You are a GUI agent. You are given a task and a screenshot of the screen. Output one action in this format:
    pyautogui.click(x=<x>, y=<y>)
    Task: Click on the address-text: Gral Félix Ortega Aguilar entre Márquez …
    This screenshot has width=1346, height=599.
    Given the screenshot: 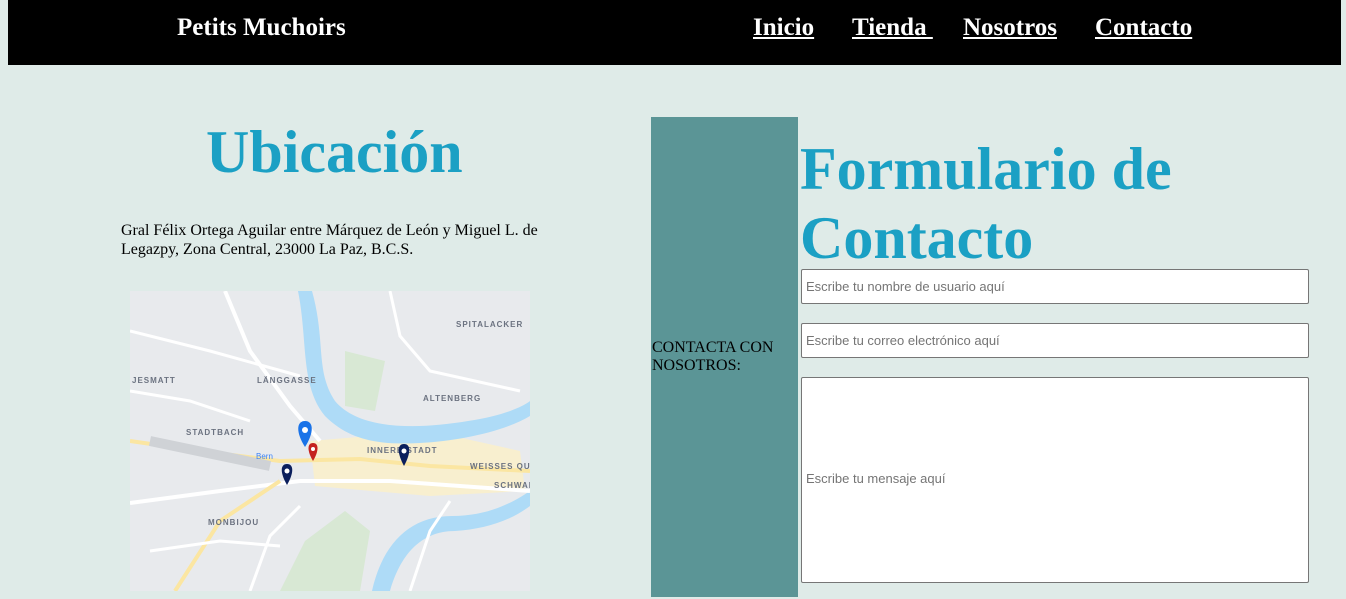 What is the action you would take?
    pyautogui.click(x=329, y=240)
    